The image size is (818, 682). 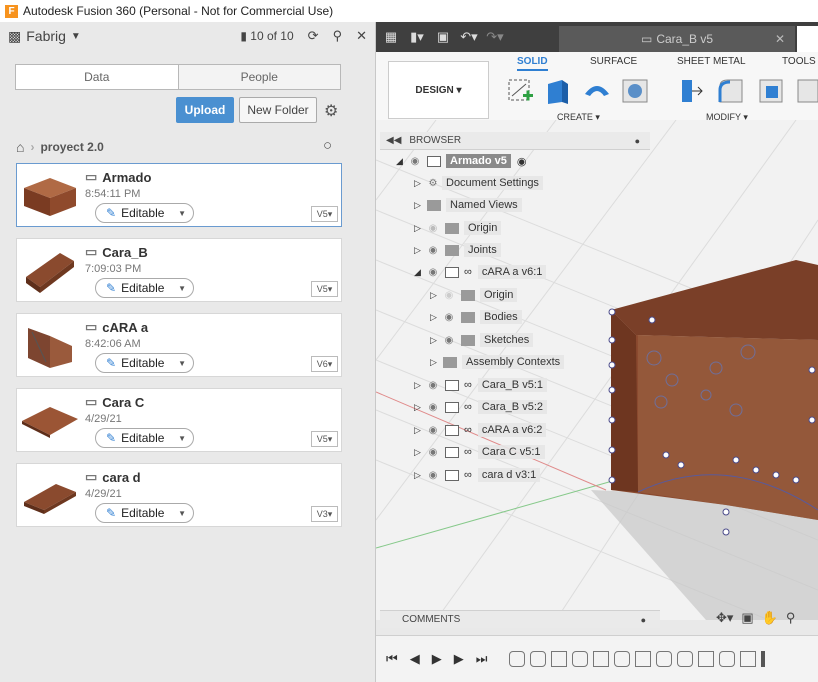 I want to click on browser-node: ▷ ◉ Sketches, so click(x=482, y=340).